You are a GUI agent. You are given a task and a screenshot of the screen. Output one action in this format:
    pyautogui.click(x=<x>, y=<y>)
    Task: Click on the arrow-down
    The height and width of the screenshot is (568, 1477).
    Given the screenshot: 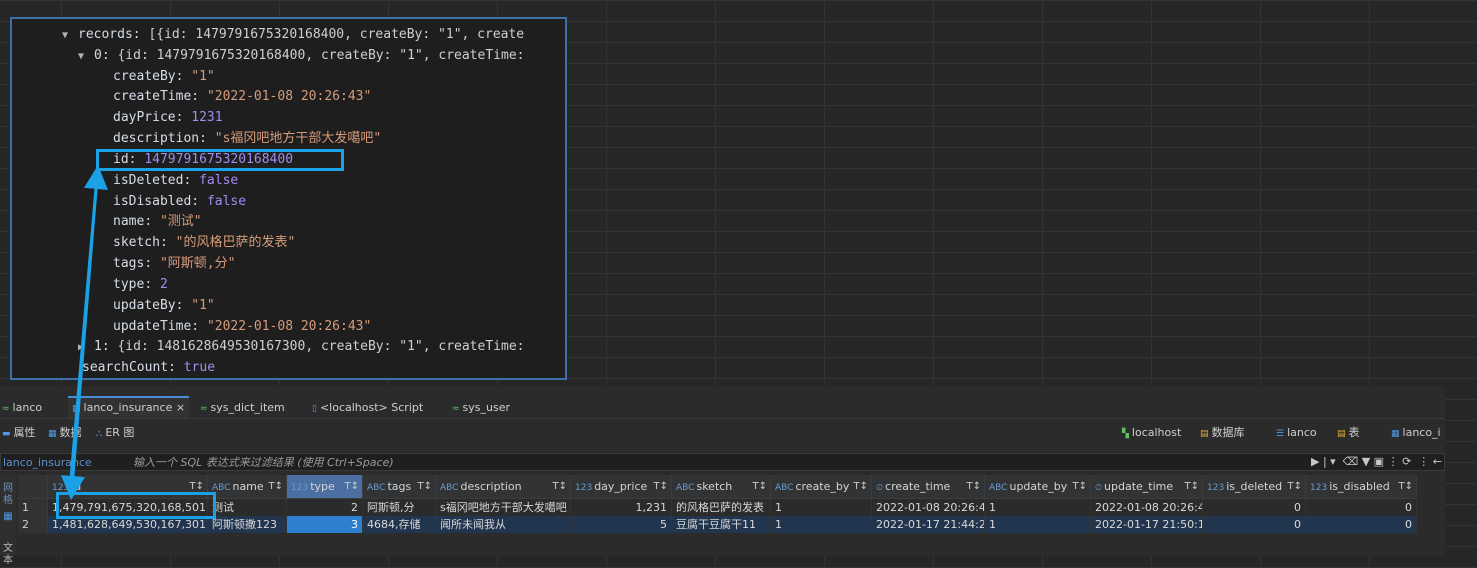 What is the action you would take?
    pyautogui.click(x=80, y=338)
    